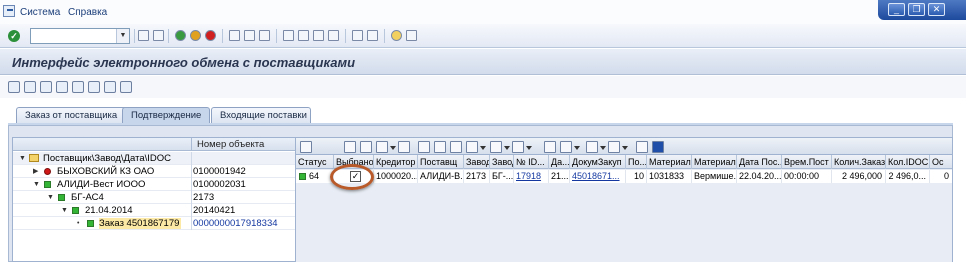  I want to click on col-header-remaining: Ос, so click(941, 162).